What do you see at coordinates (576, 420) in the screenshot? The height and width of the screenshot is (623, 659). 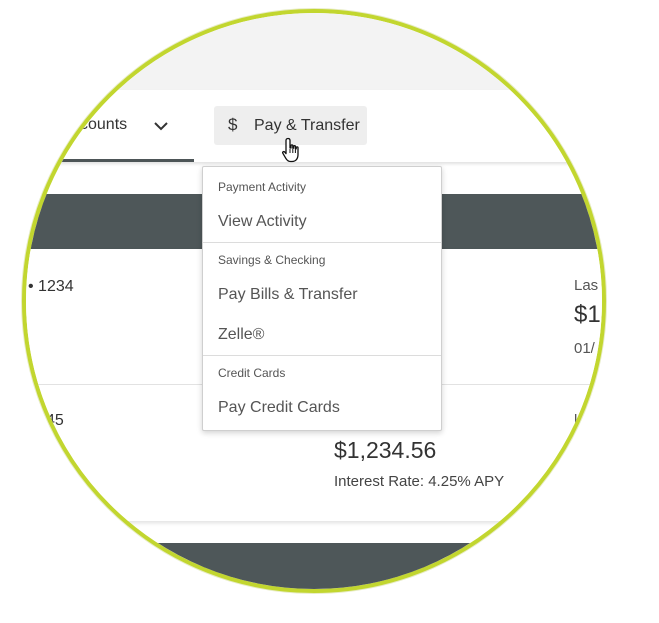 I see `account-row-2-right-label: l` at bounding box center [576, 420].